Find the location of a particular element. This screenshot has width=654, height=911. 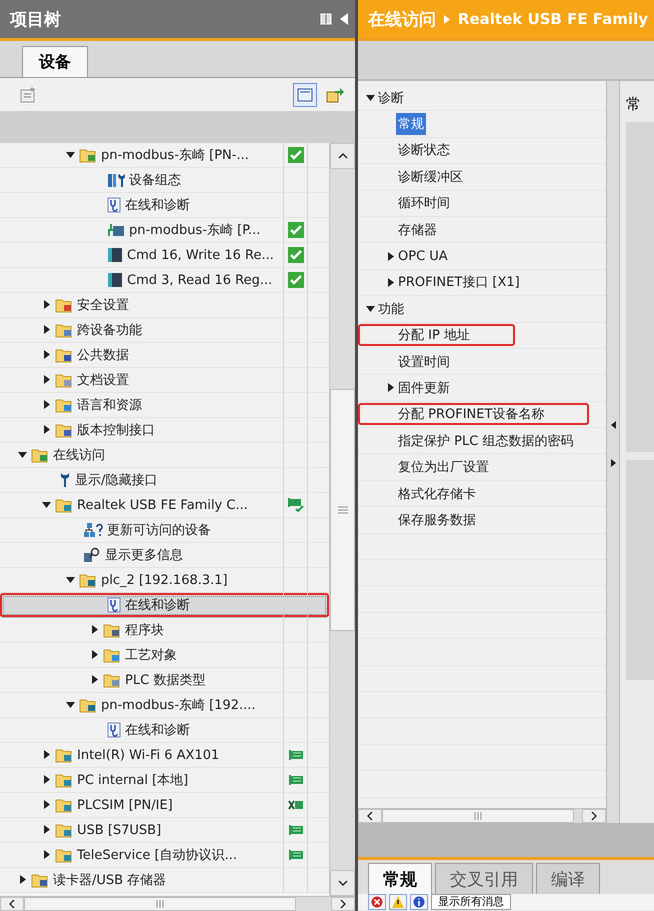

tree-item: plc_2 [192.168.3.1] is located at coordinates (165, 580).